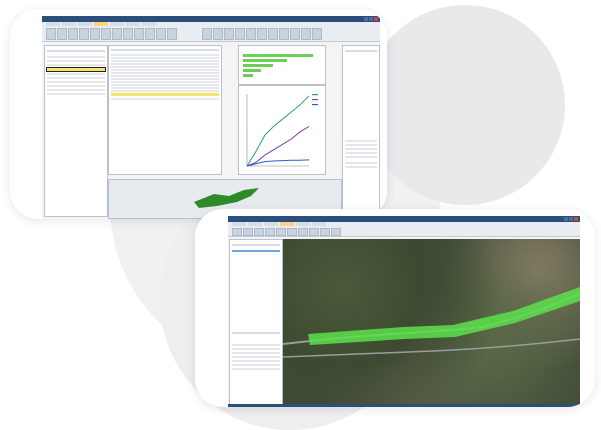 The image size is (601, 430). Describe the element at coordinates (256, 251) in the screenshot. I see `layer-item-selected` at that location.